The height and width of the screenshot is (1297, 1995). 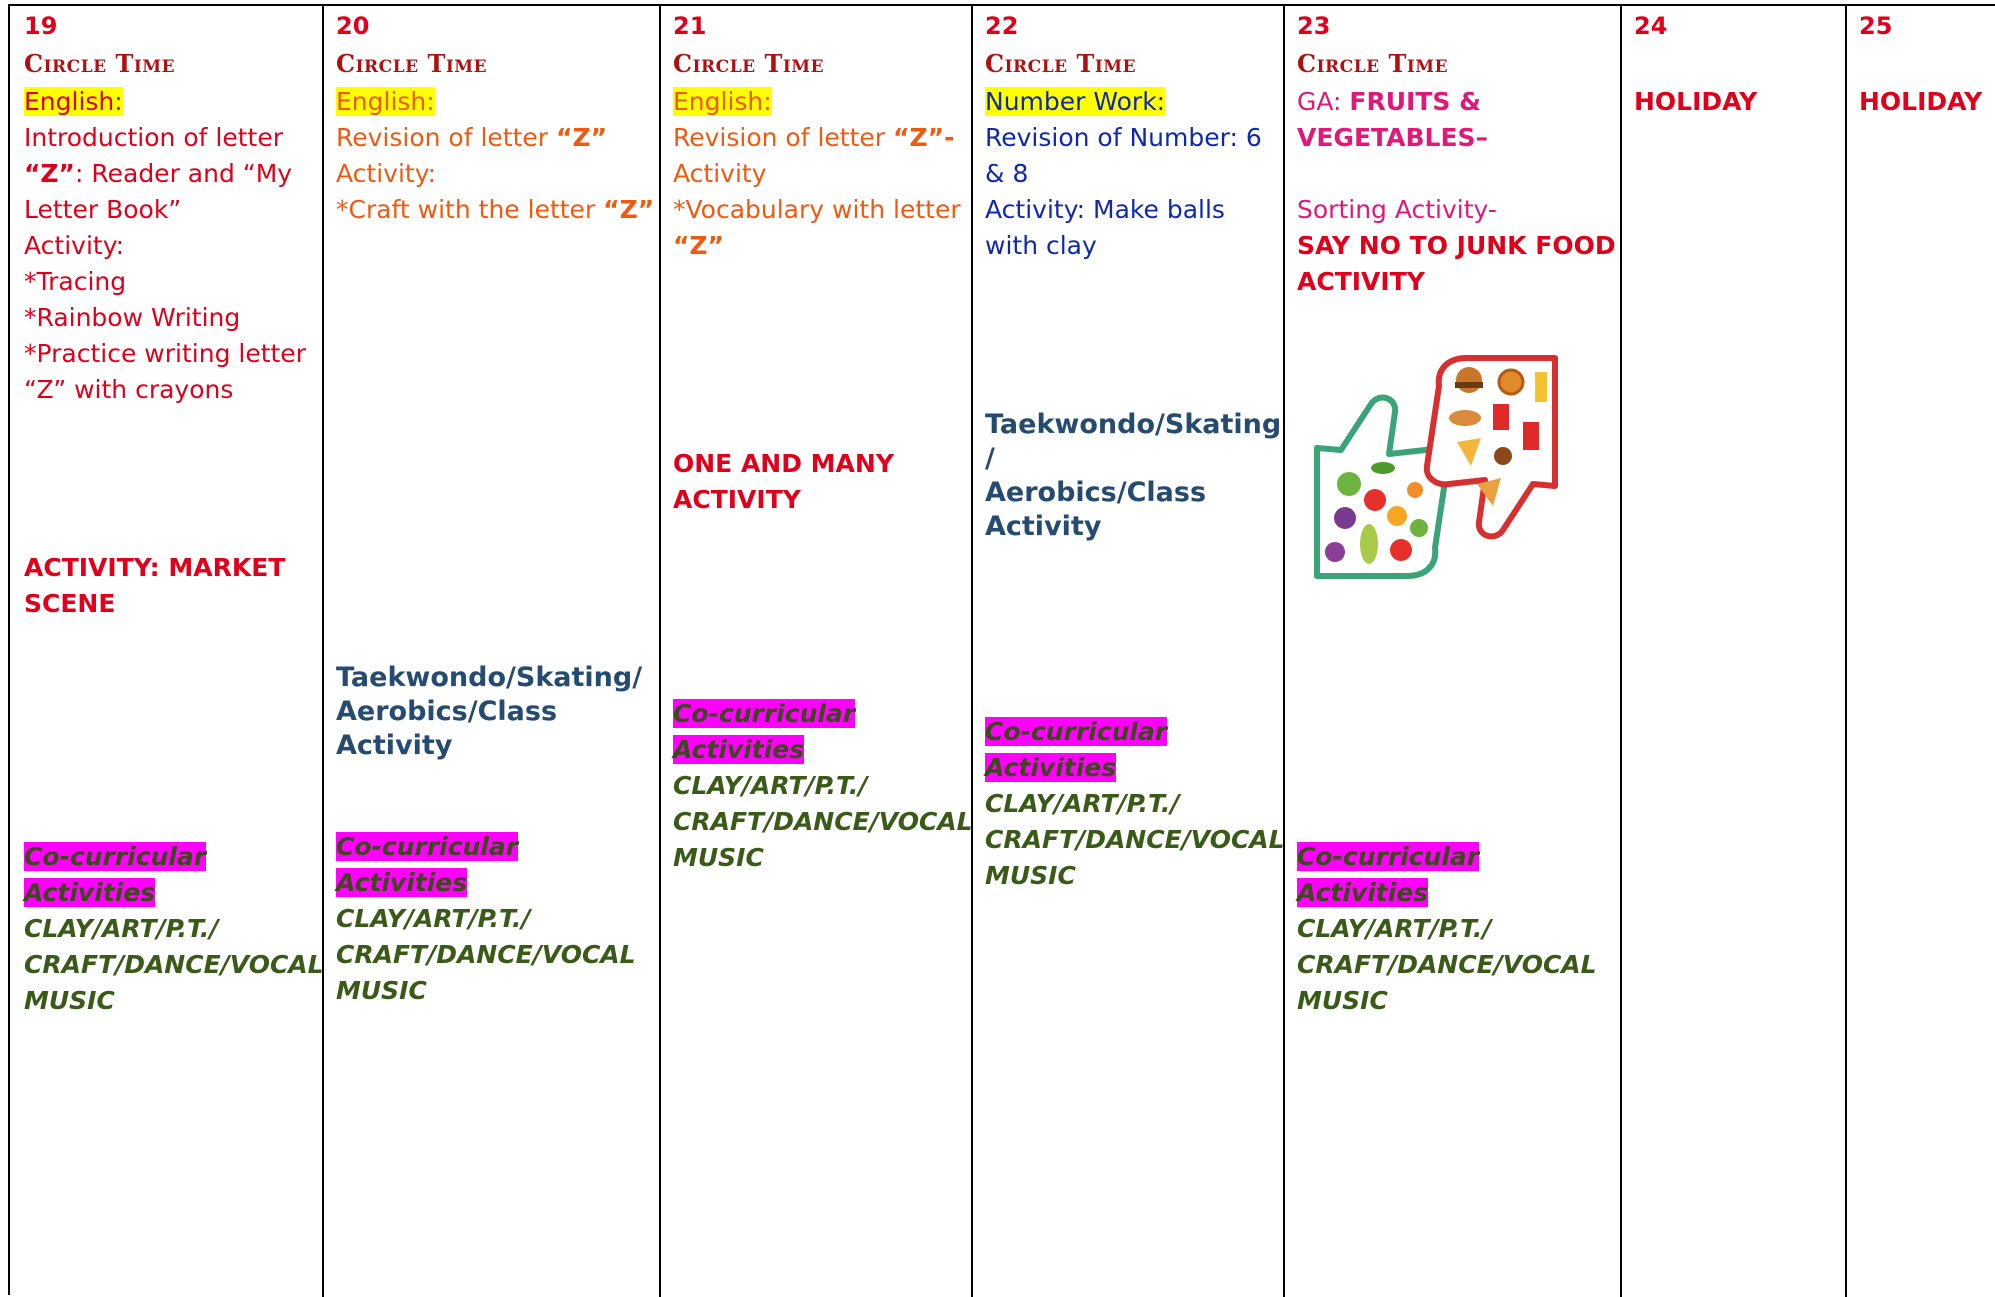 What do you see at coordinates (155, 567) in the screenshot?
I see `activity-line: ACTIVITY: MARKET` at bounding box center [155, 567].